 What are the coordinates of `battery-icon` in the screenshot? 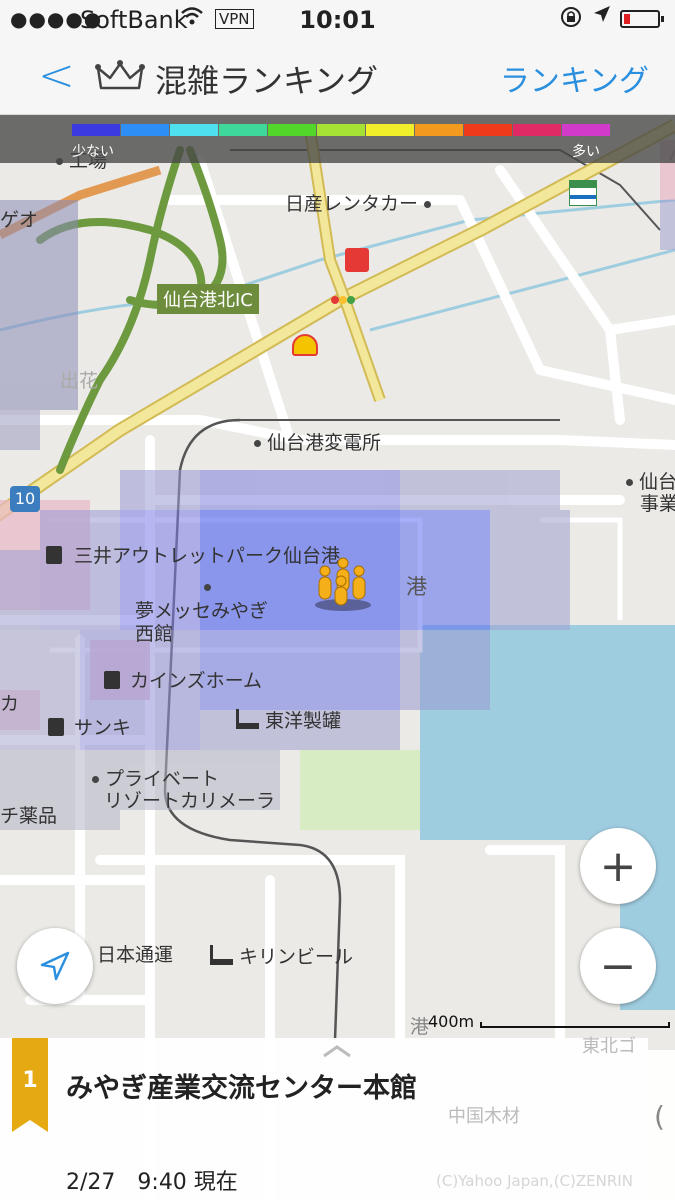 It's located at (642, 19).